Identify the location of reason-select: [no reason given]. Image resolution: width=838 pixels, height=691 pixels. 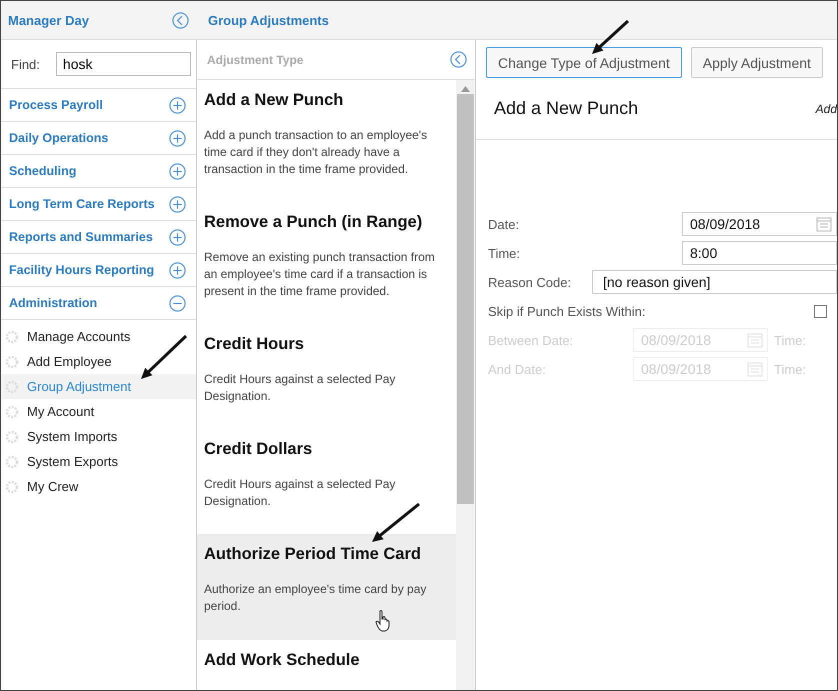
(714, 282).